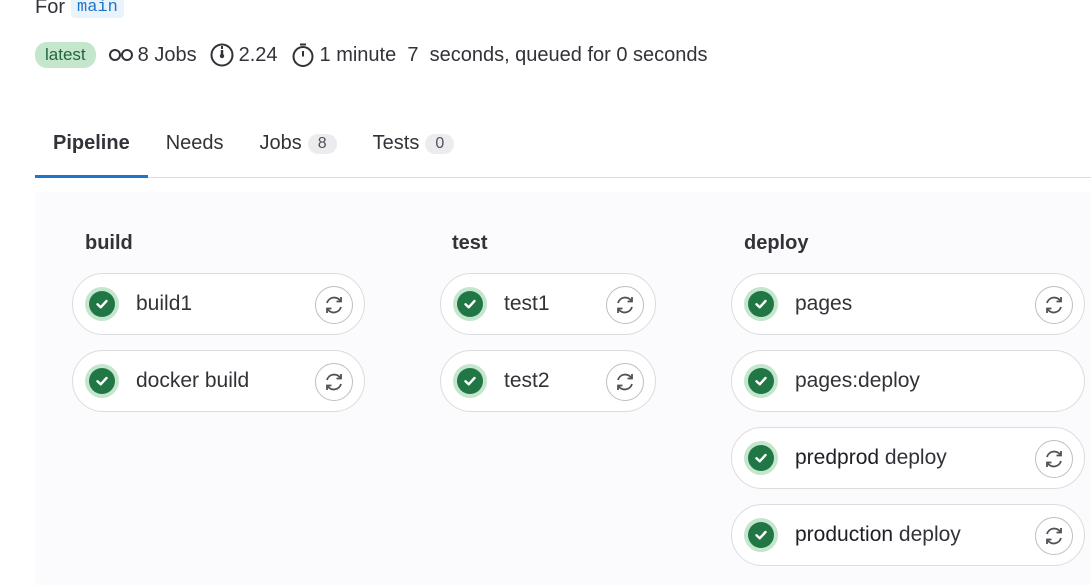 This screenshot has width=1091, height=585. What do you see at coordinates (844, 534) in the screenshot?
I see `job-name-env: production` at bounding box center [844, 534].